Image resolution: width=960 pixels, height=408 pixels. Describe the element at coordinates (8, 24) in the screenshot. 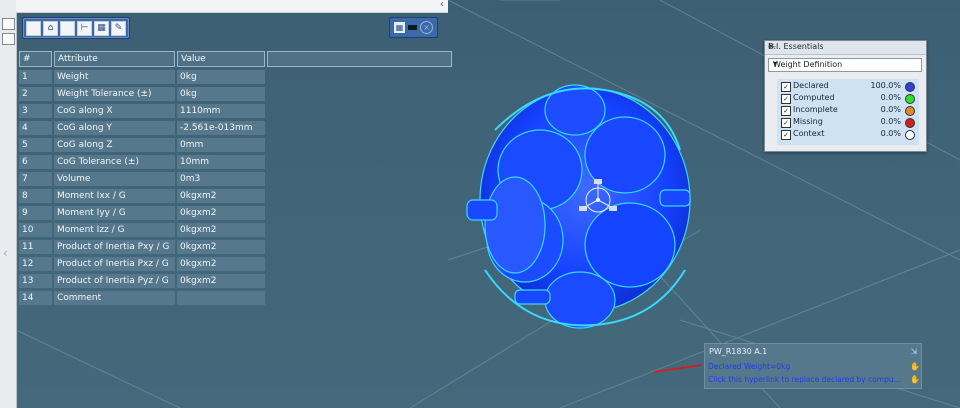

I see `panel-toggle-icon` at that location.